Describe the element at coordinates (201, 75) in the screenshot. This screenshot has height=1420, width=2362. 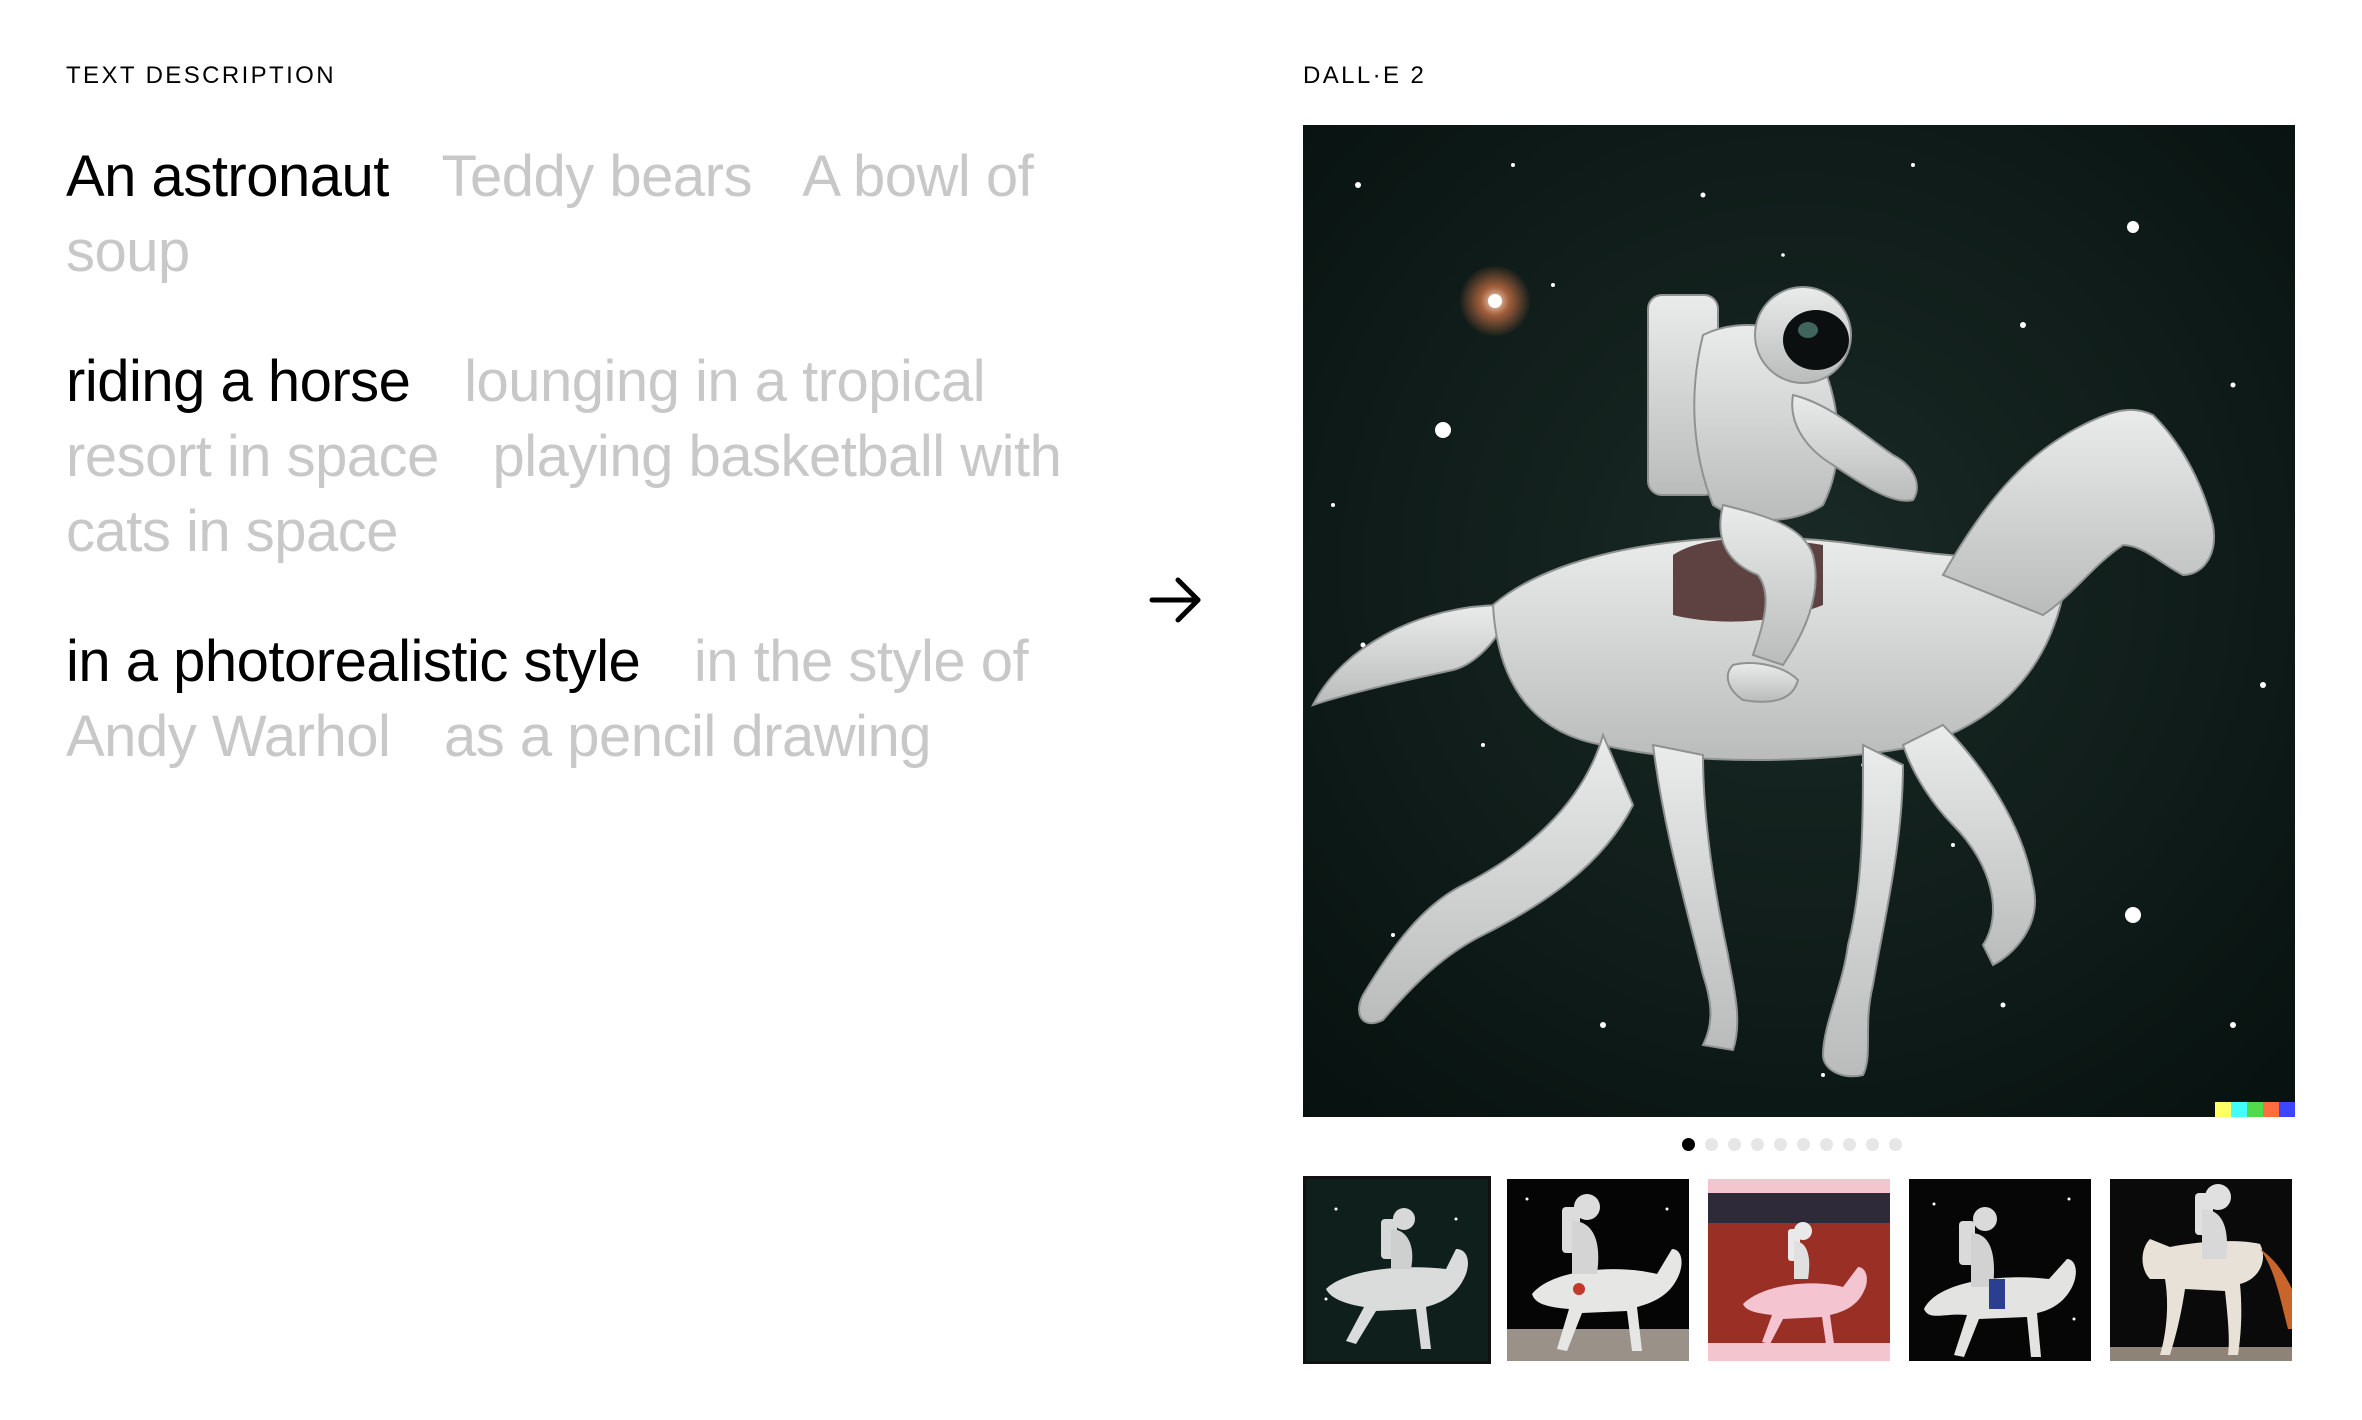
I see `section-label-text-description: TEXT DESCRIPTION` at that location.